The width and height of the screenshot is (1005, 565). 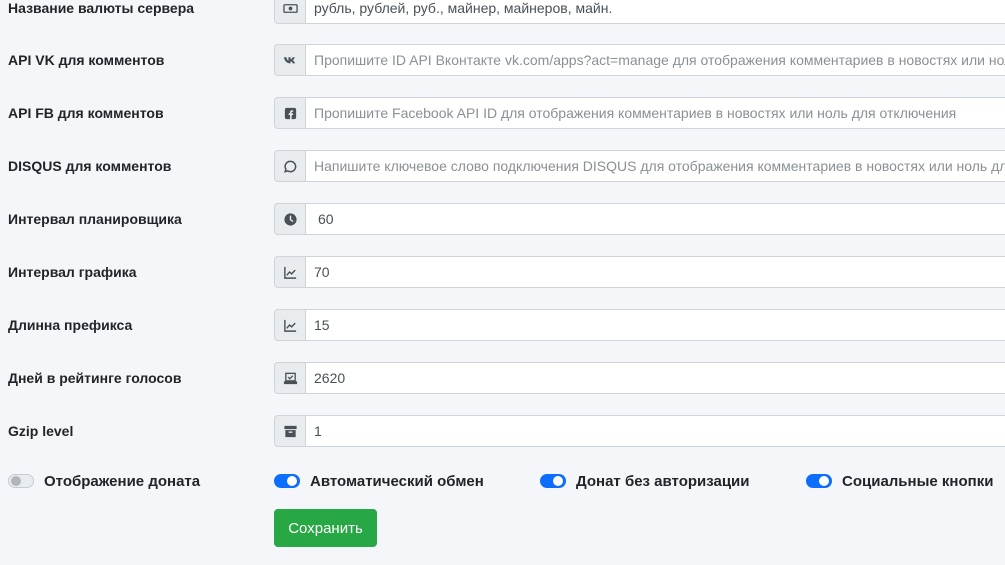 I want to click on field-row-disqus: DISQUS для комментов, so click(x=502, y=166).